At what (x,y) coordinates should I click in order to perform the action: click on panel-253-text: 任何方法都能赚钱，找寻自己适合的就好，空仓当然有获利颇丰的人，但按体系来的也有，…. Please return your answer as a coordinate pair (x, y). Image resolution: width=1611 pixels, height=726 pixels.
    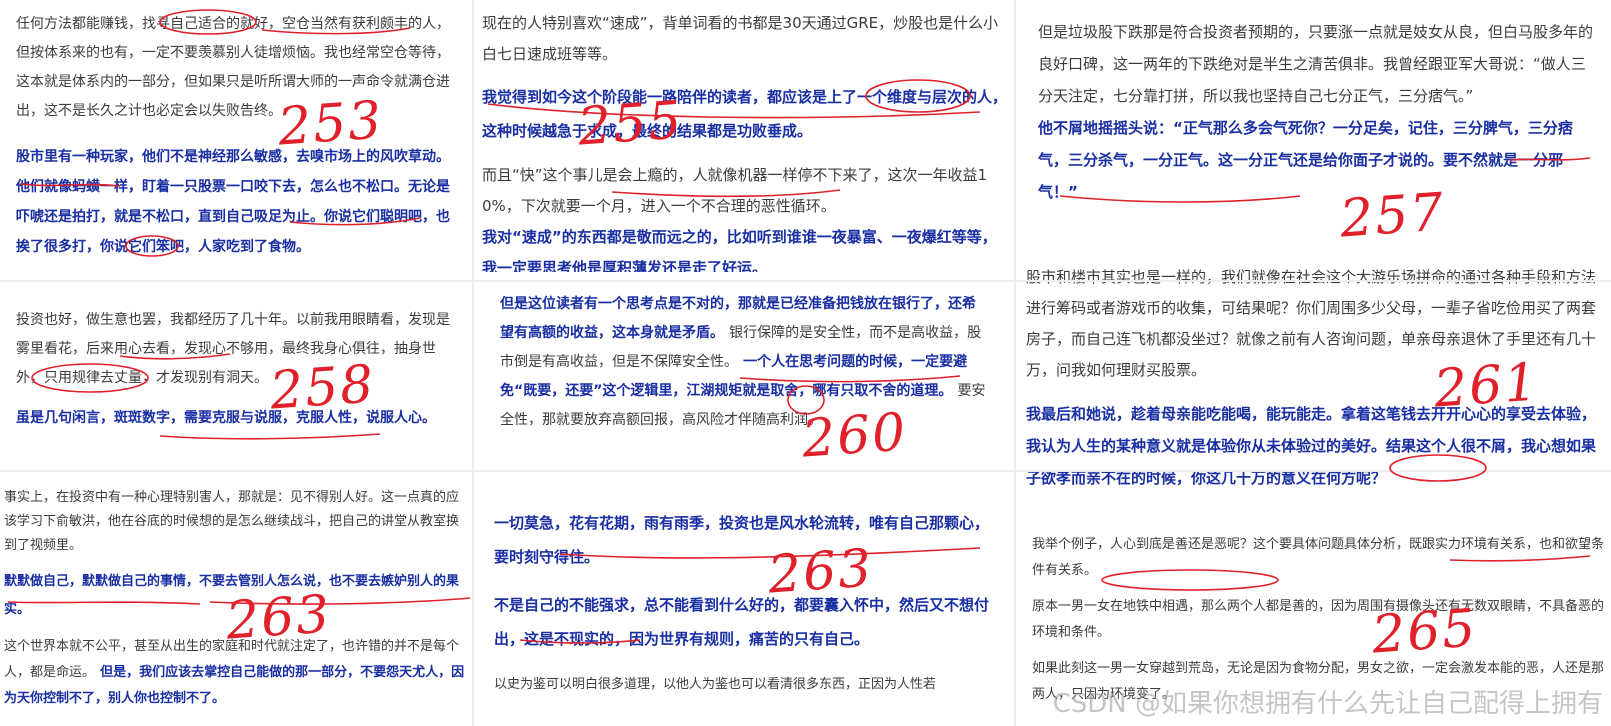
    Looking at the image, I should click on (233, 67).